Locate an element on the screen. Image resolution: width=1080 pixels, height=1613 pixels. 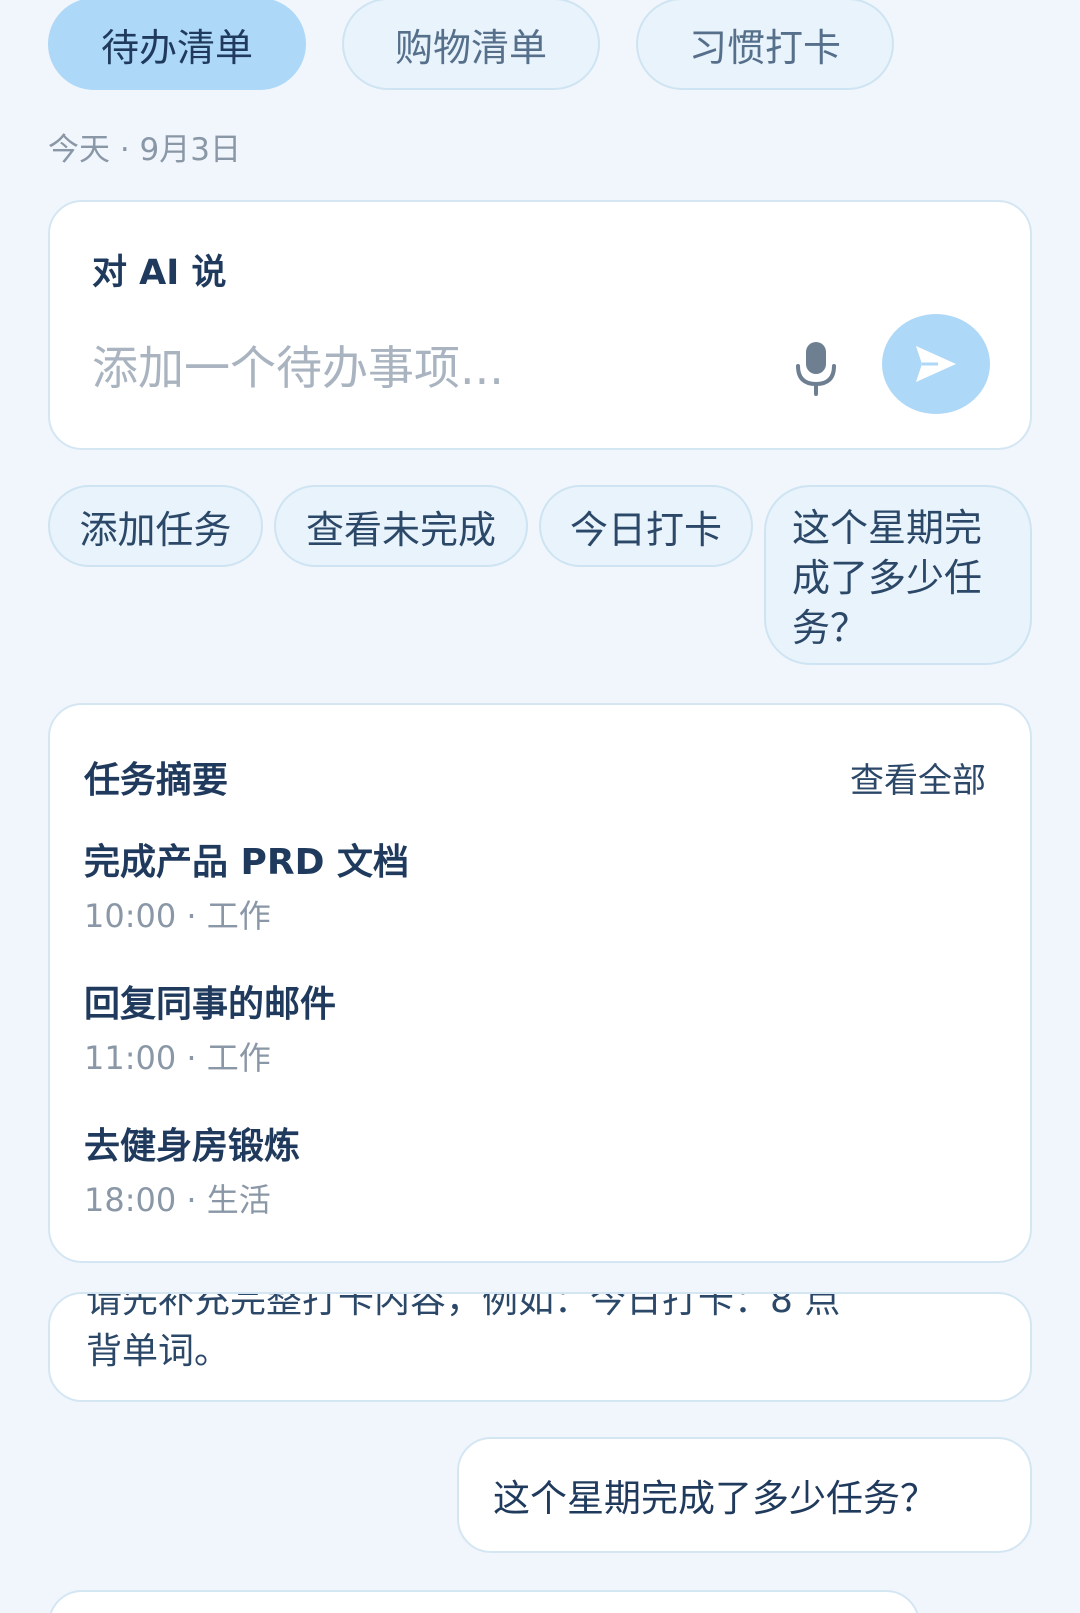
task-name: 回复同事的邮件 is located at coordinates (210, 1004).